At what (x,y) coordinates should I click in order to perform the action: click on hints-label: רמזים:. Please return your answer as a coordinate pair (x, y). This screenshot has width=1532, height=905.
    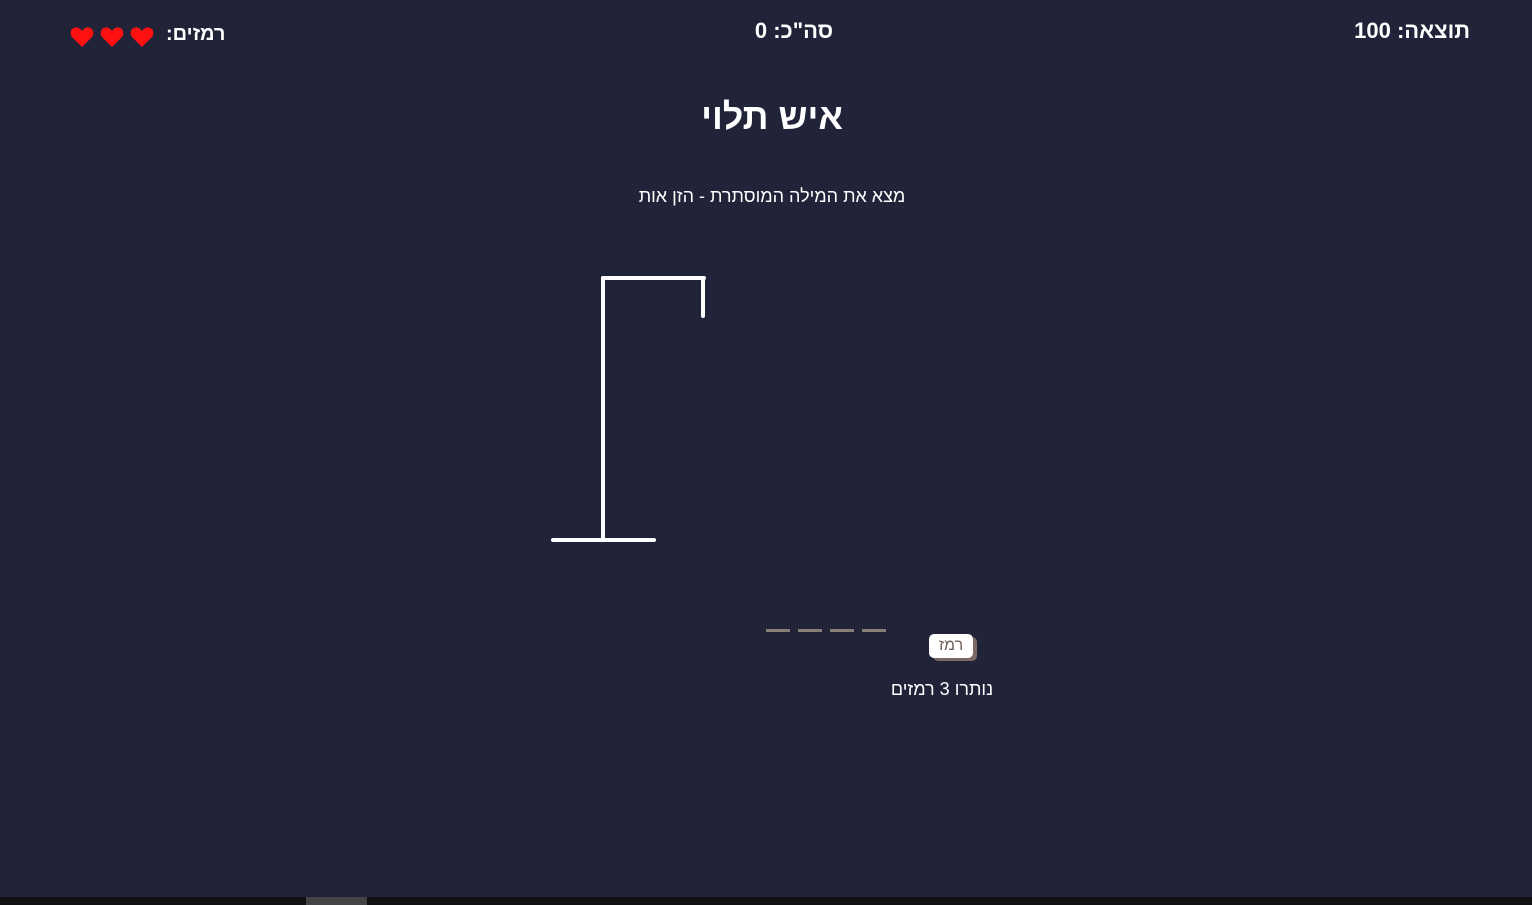
    Looking at the image, I should click on (196, 33).